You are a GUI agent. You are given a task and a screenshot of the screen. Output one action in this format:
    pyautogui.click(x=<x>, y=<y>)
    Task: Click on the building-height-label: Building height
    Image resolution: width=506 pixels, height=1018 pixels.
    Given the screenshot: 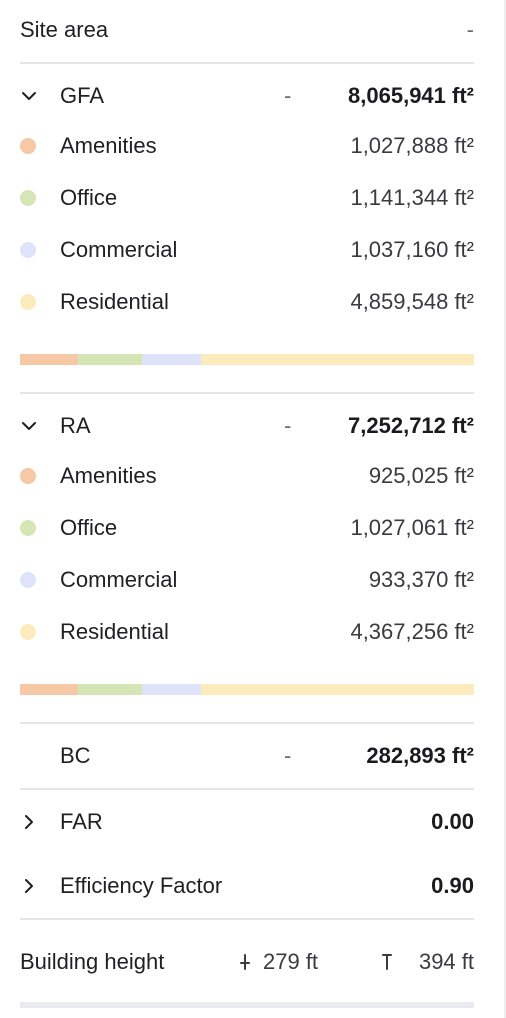 What is the action you would take?
    pyautogui.click(x=92, y=961)
    